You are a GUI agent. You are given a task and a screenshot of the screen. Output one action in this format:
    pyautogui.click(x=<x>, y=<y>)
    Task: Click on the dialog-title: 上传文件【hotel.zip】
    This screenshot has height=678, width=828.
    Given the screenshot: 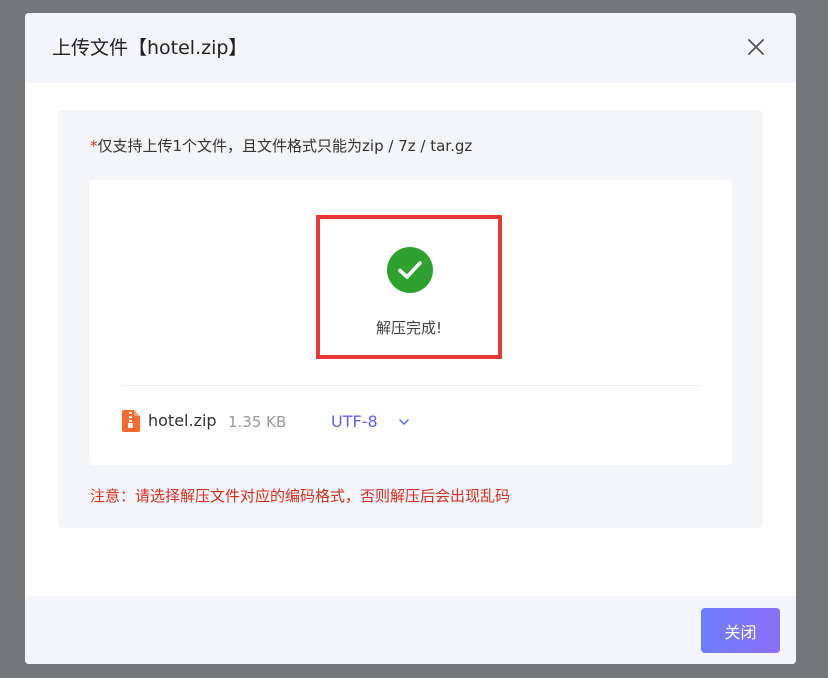 What is the action you would take?
    pyautogui.click(x=150, y=48)
    